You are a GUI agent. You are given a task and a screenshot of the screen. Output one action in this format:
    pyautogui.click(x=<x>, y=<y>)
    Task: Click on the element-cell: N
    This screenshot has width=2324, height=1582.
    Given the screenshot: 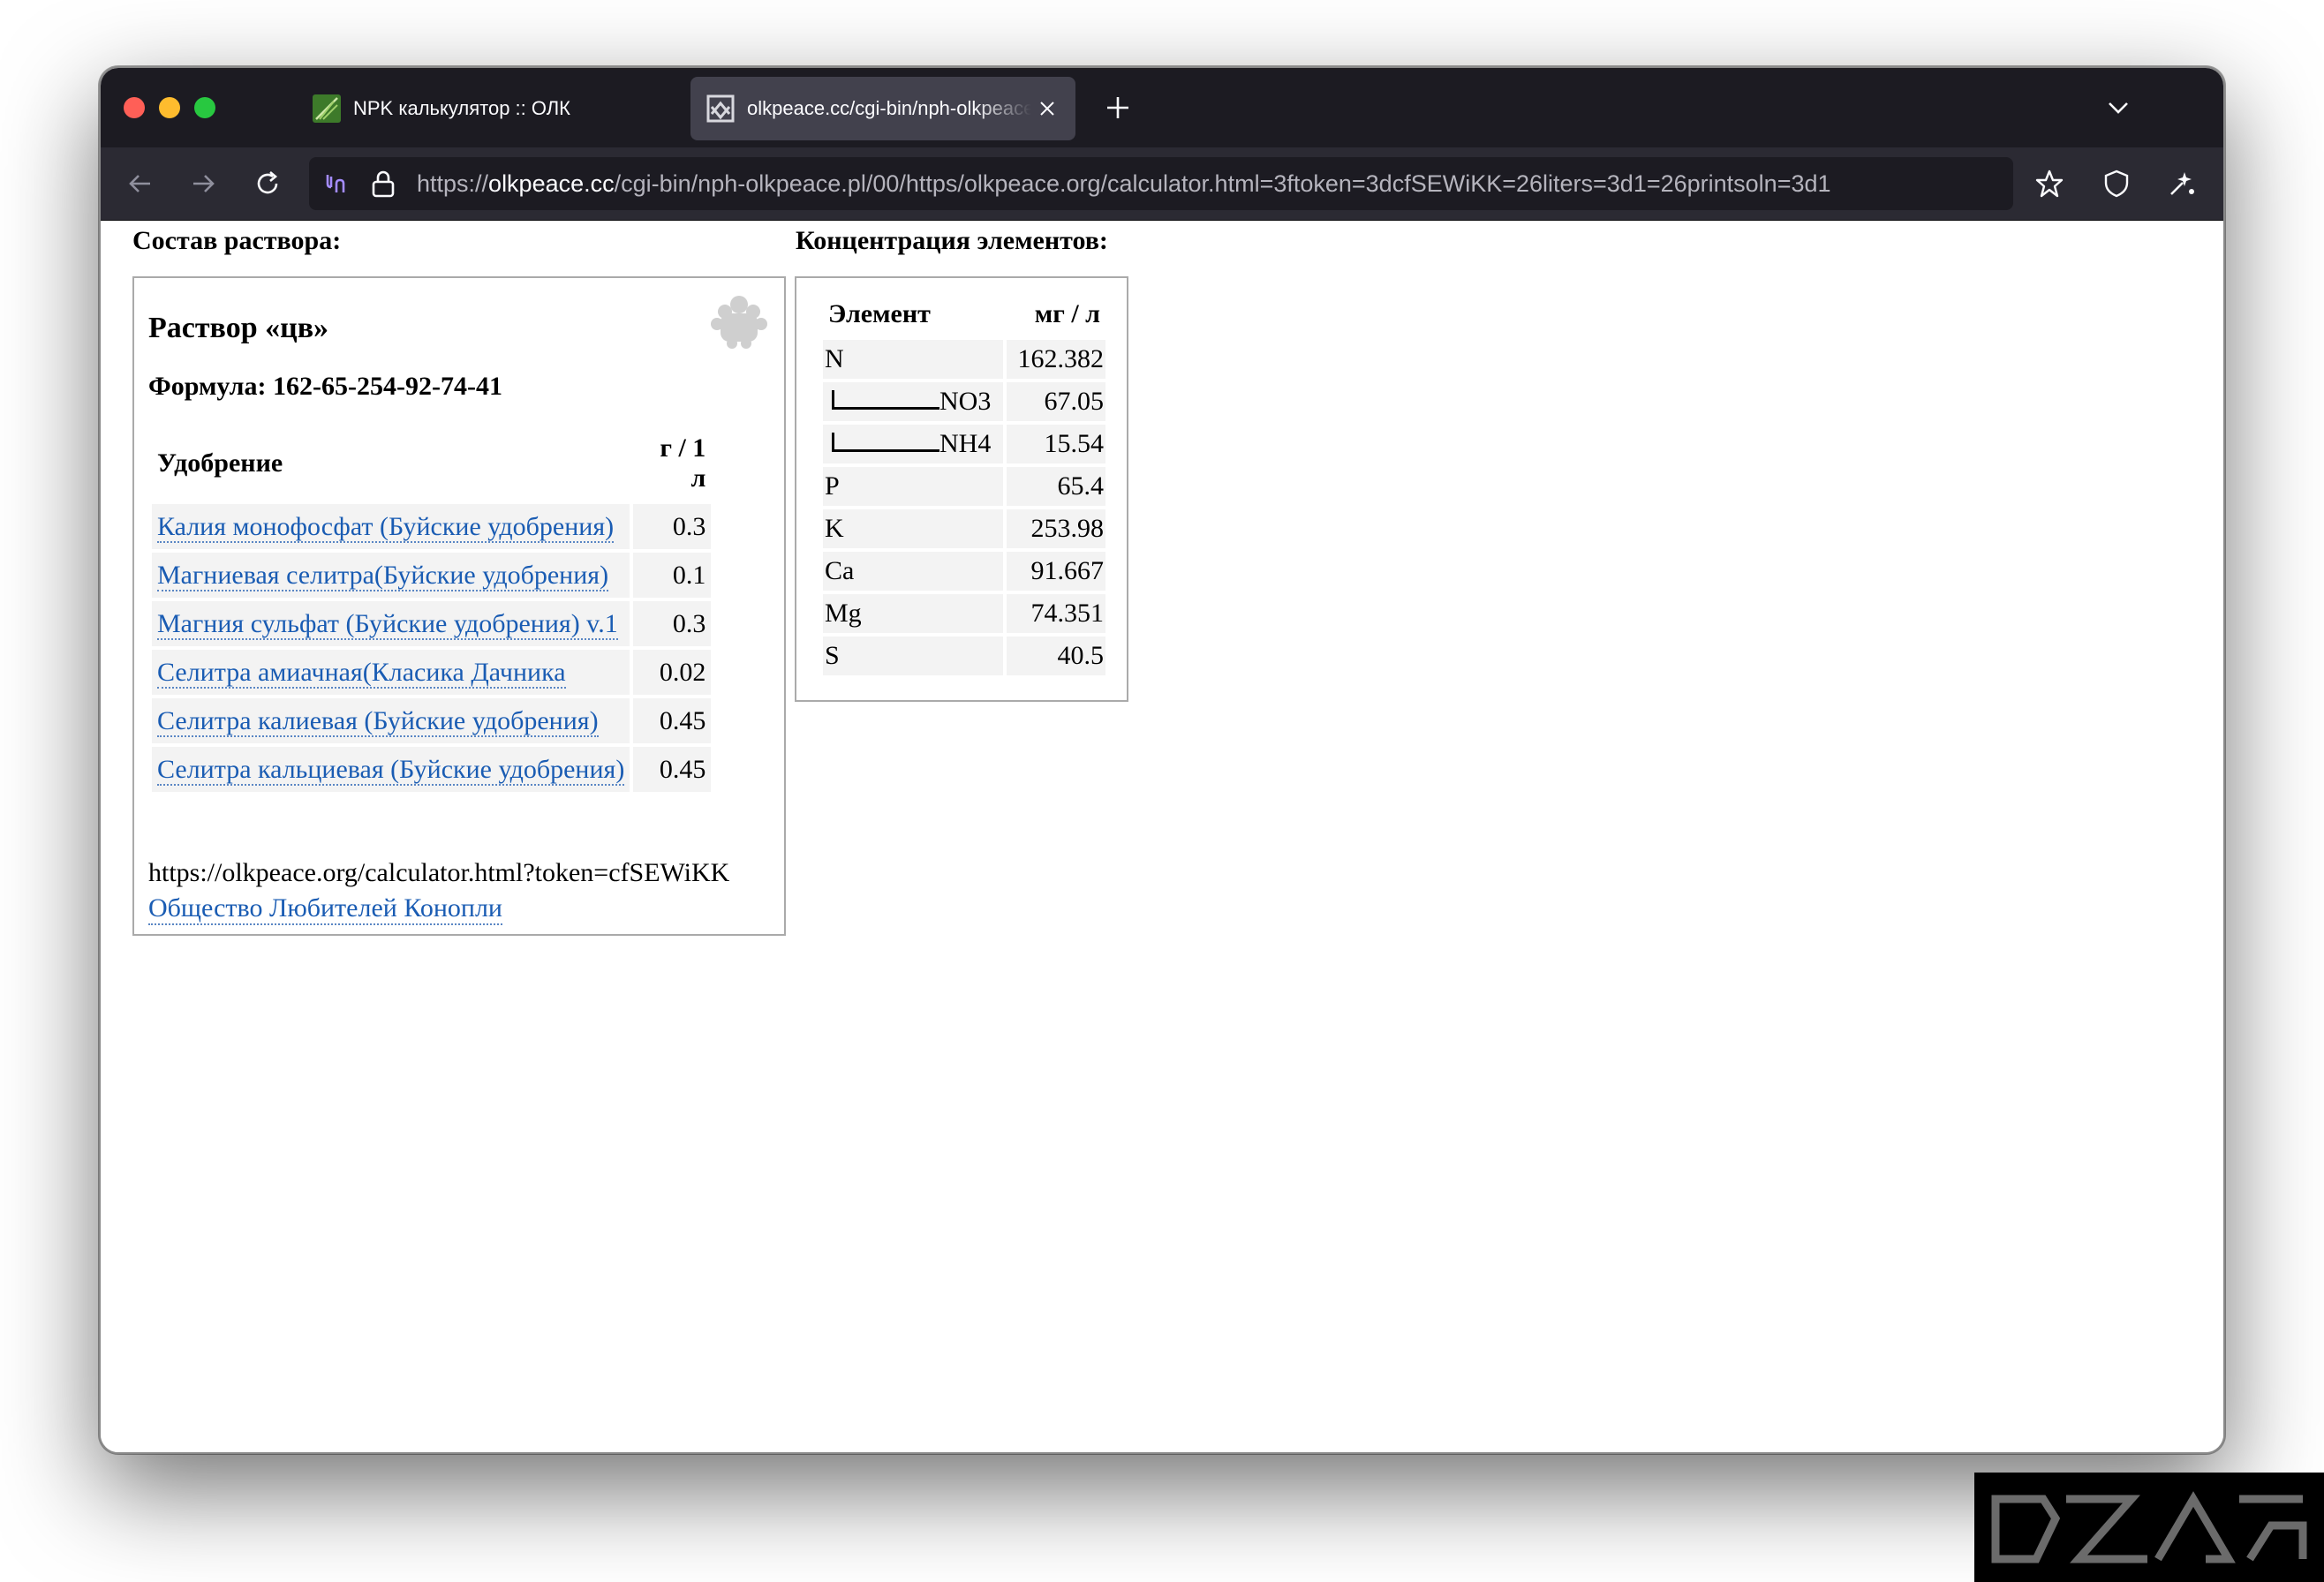 What is the action you would take?
    pyautogui.click(x=913, y=359)
    